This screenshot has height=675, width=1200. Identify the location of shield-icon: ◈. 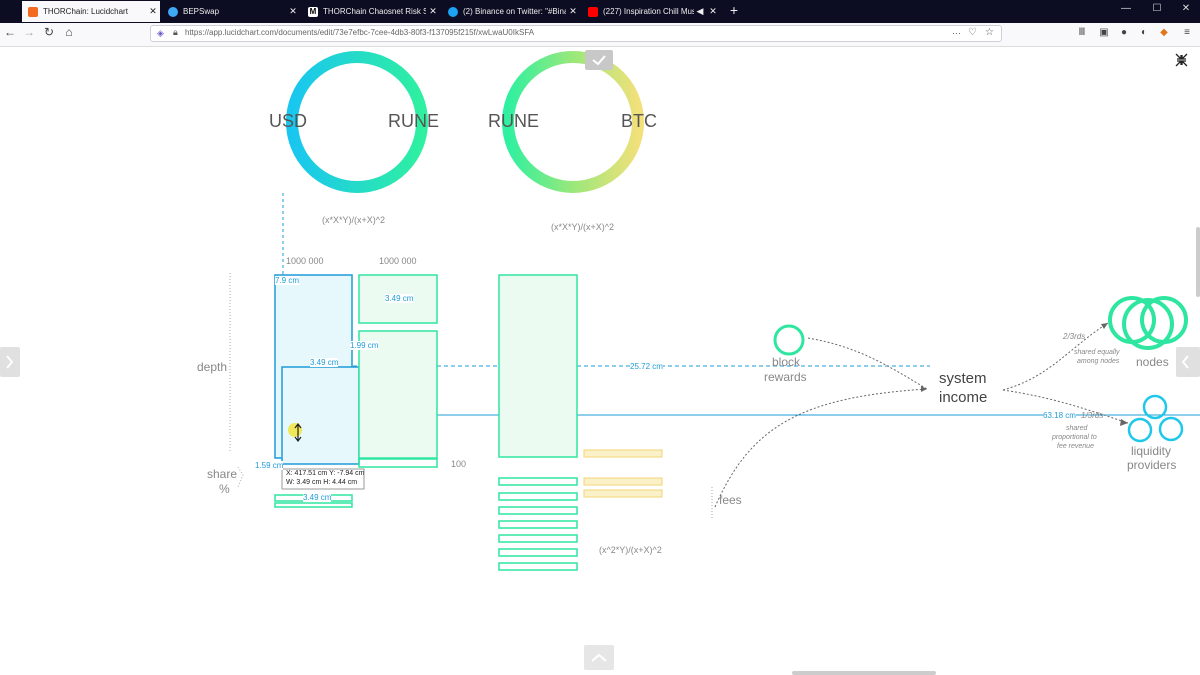
(160, 33).